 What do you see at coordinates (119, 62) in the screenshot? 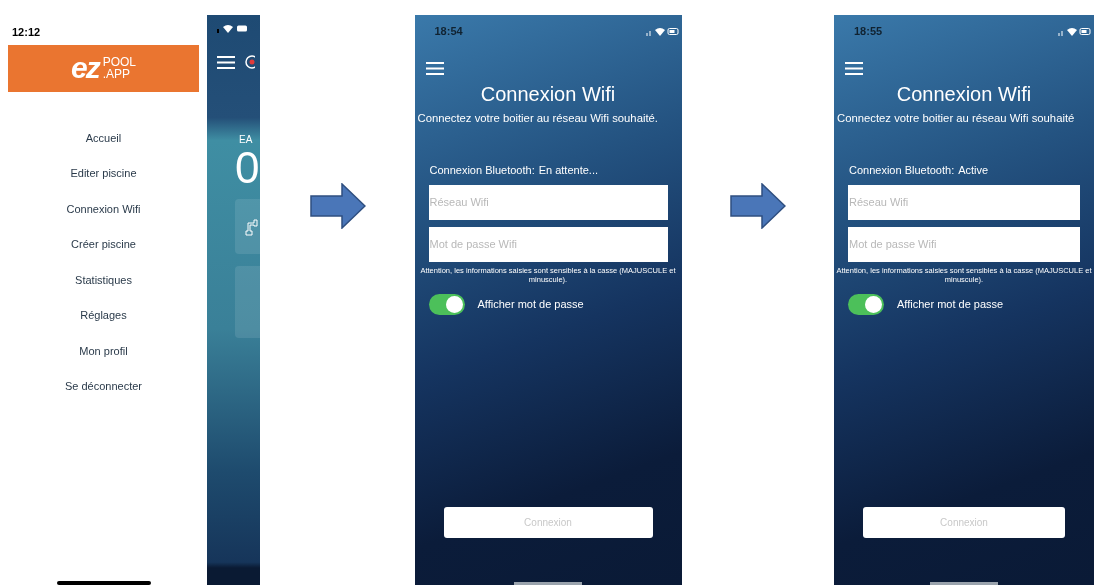
I see `logo-text: POOL` at bounding box center [119, 62].